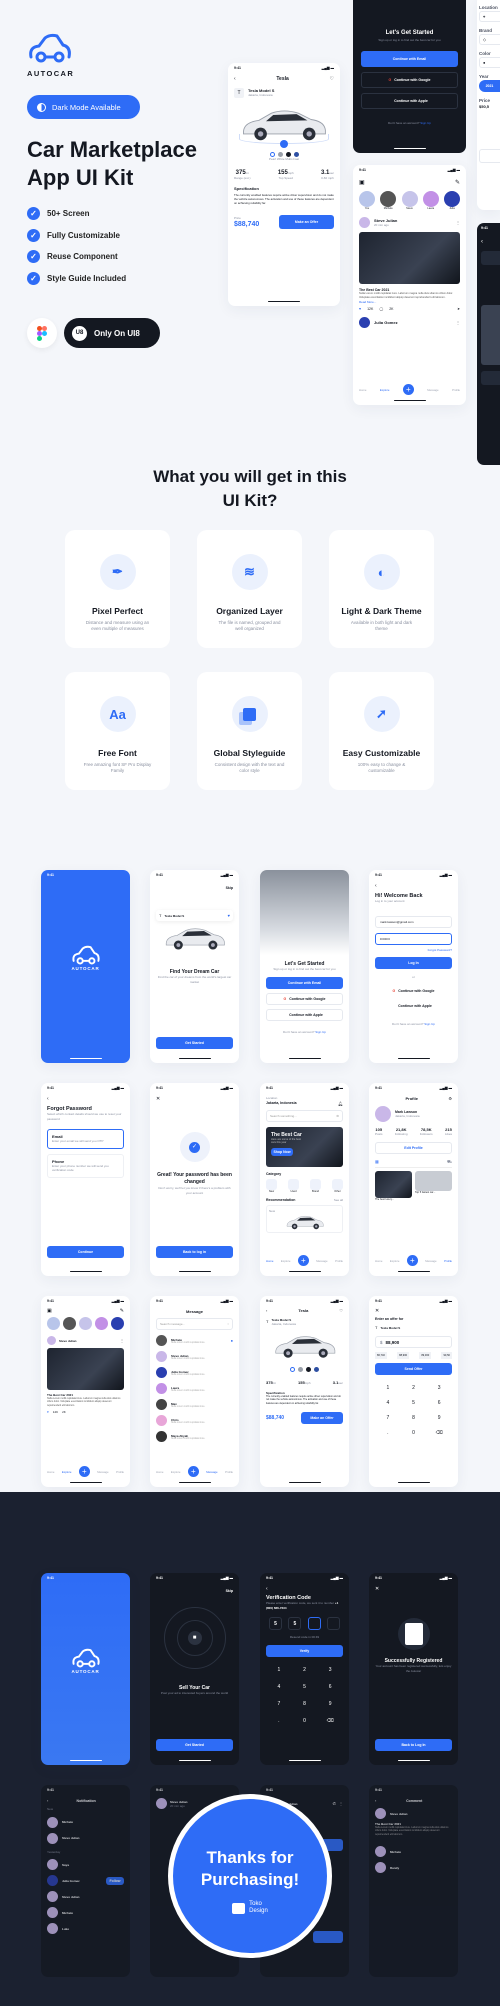 Image resolution: width=500 pixels, height=2006 pixels. I want to click on category-other-icon, so click(337, 1184).